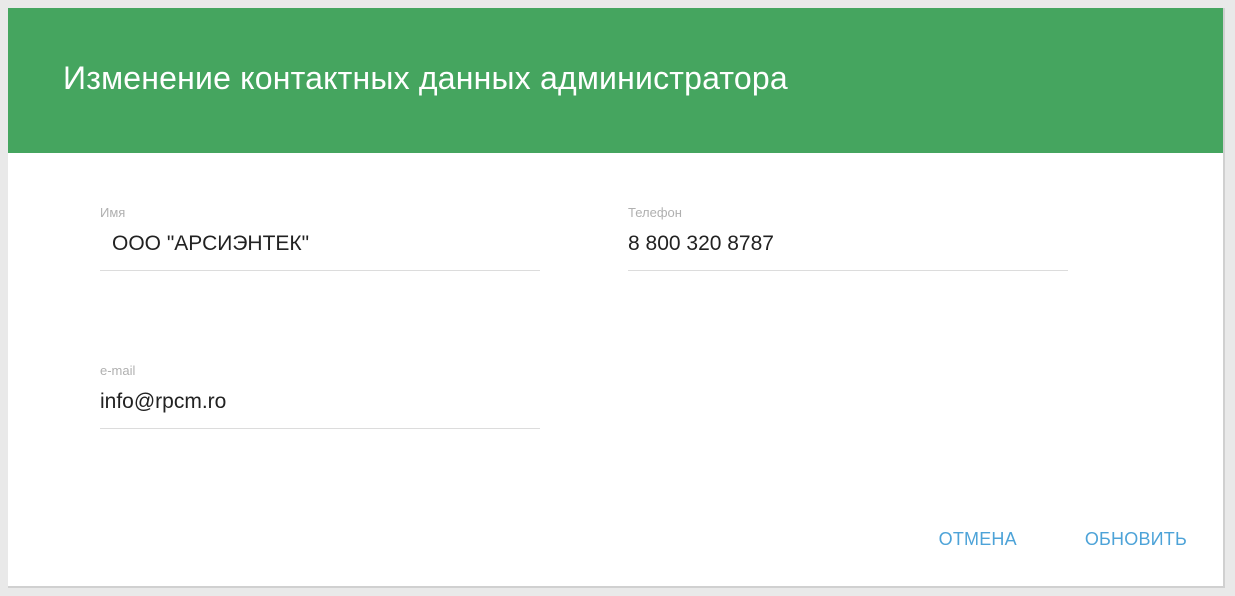 Image resolution: width=1235 pixels, height=596 pixels. What do you see at coordinates (848, 251) in the screenshot?
I see `phone-input` at bounding box center [848, 251].